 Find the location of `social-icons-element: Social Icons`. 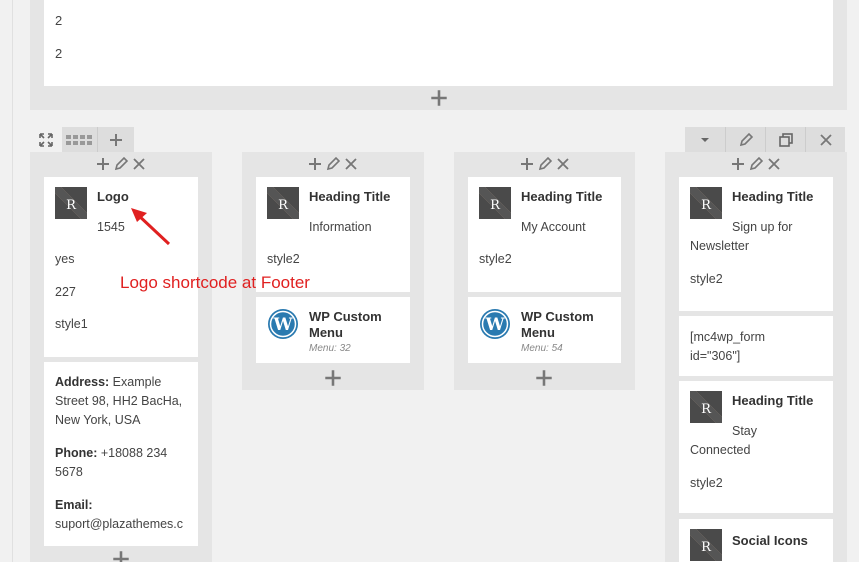

social-icons-element: Social Icons is located at coordinates (756, 540).